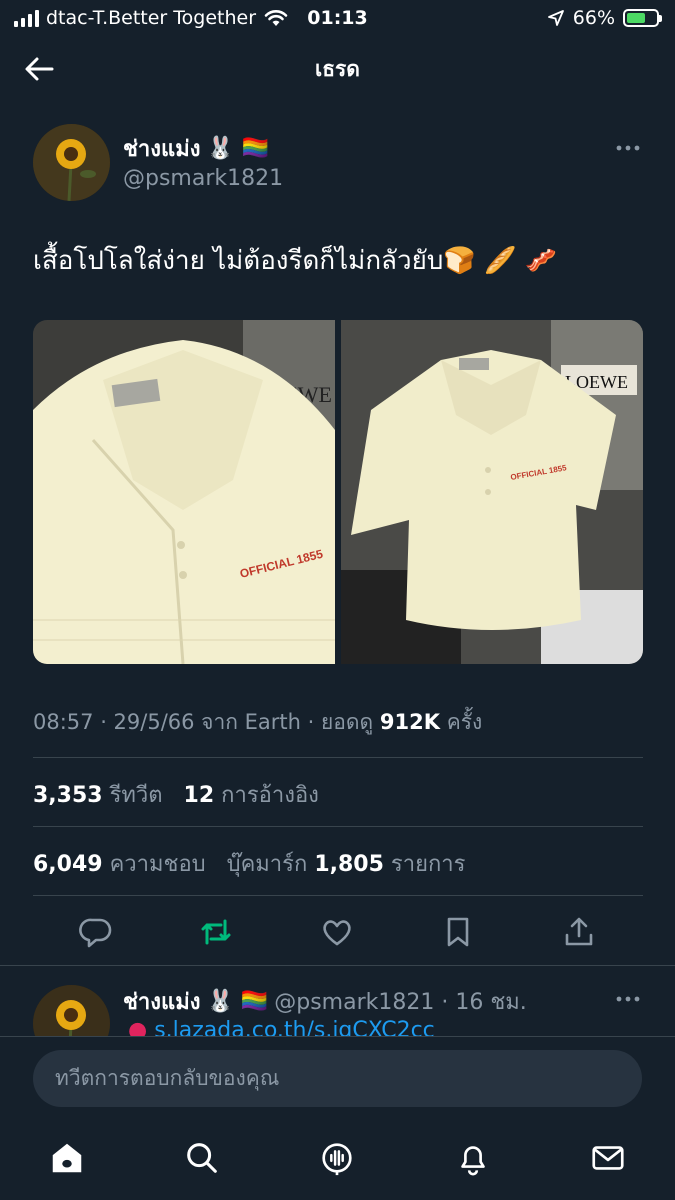 The image size is (675, 1200). I want to click on thread-header: เธรด, so click(337, 69).